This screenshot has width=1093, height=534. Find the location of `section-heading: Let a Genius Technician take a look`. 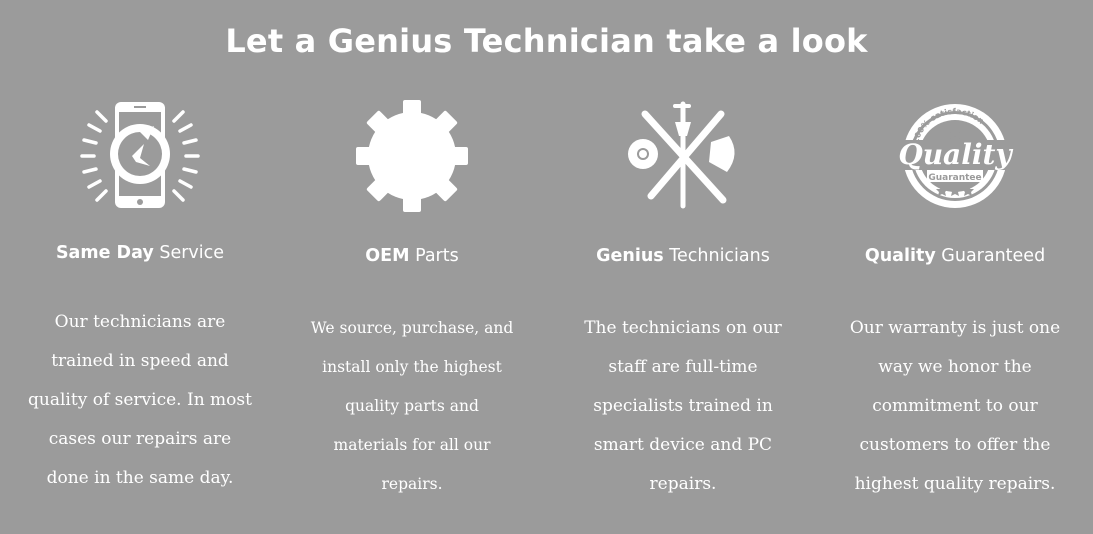

section-heading: Let a Genius Technician take a look is located at coordinates (546, 41).